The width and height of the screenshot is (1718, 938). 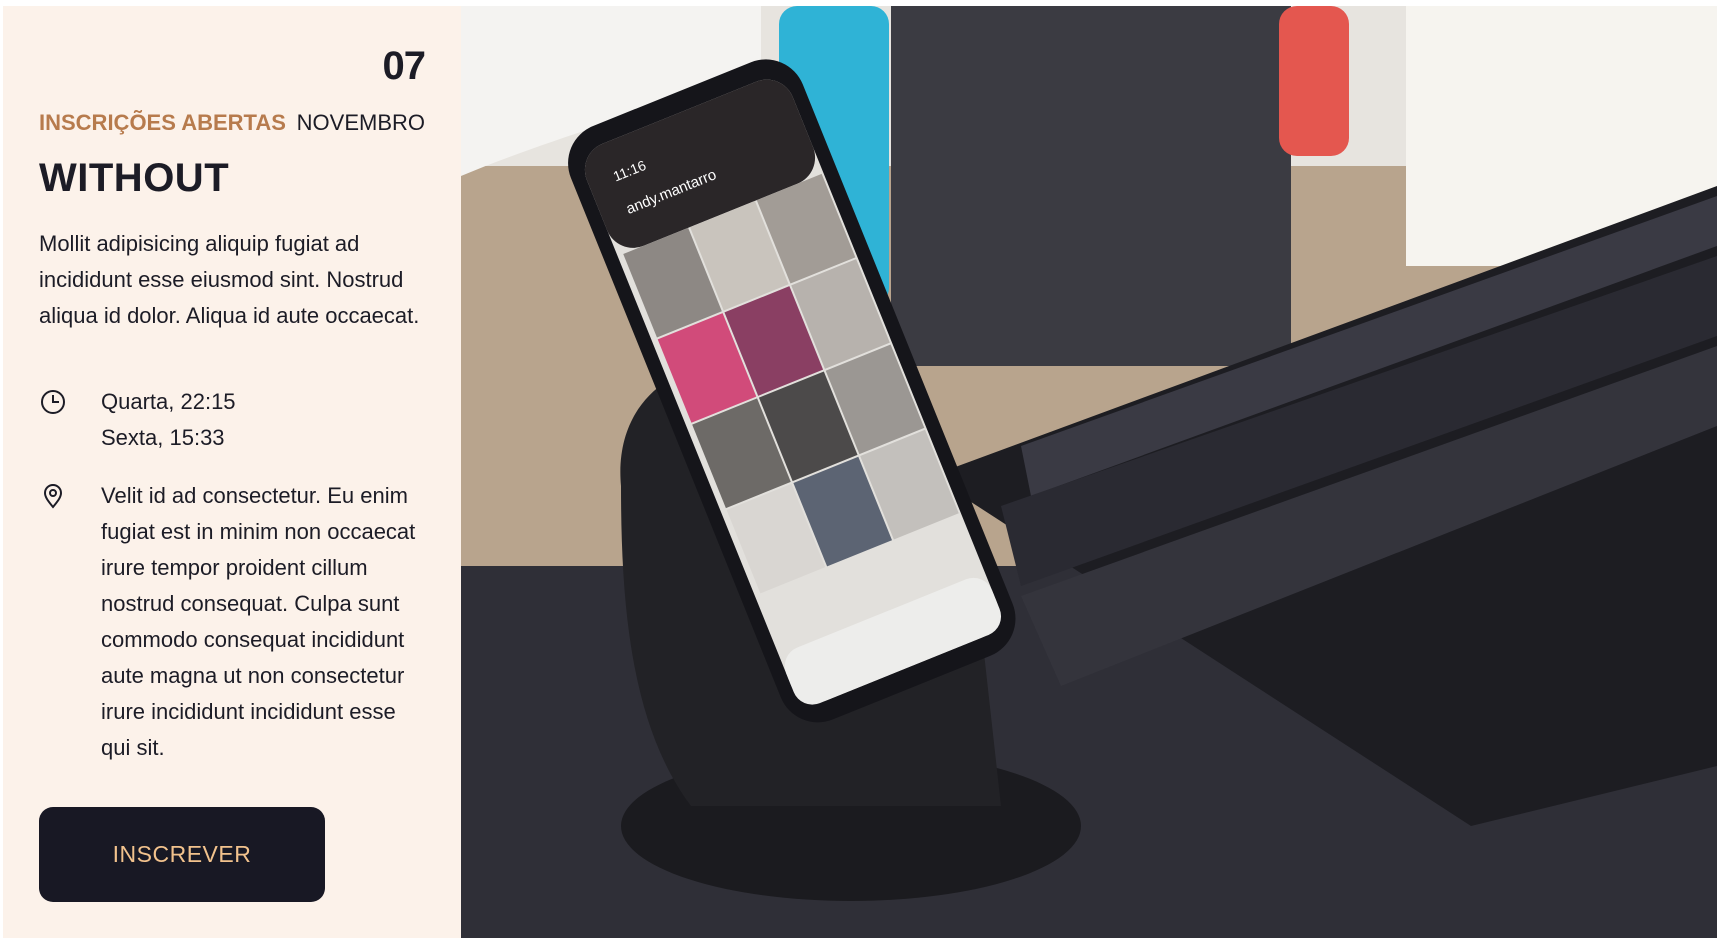 What do you see at coordinates (360, 122) in the screenshot?
I see `event-month: NOVEMBRO` at bounding box center [360, 122].